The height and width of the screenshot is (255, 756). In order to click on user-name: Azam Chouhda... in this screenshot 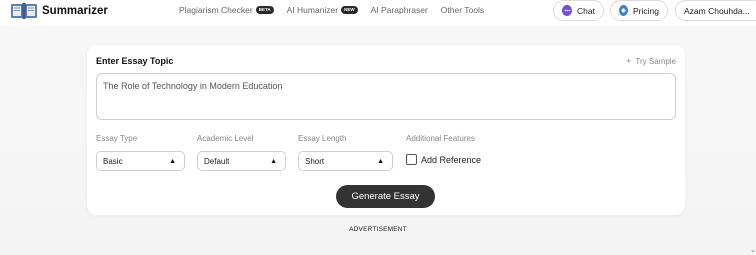, I will do `click(717, 10)`.